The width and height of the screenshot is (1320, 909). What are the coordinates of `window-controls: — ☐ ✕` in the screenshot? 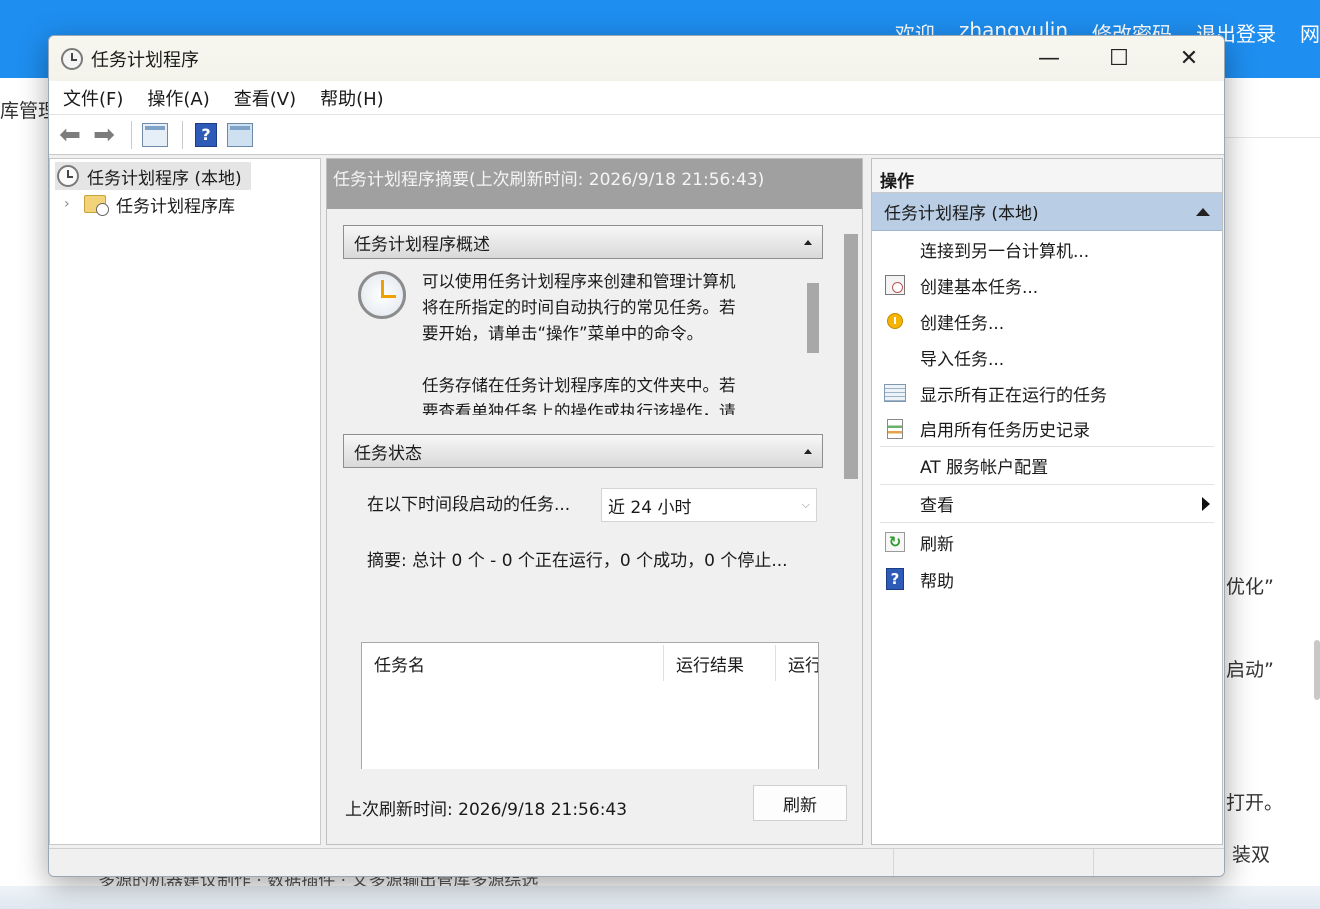 It's located at (1119, 58).